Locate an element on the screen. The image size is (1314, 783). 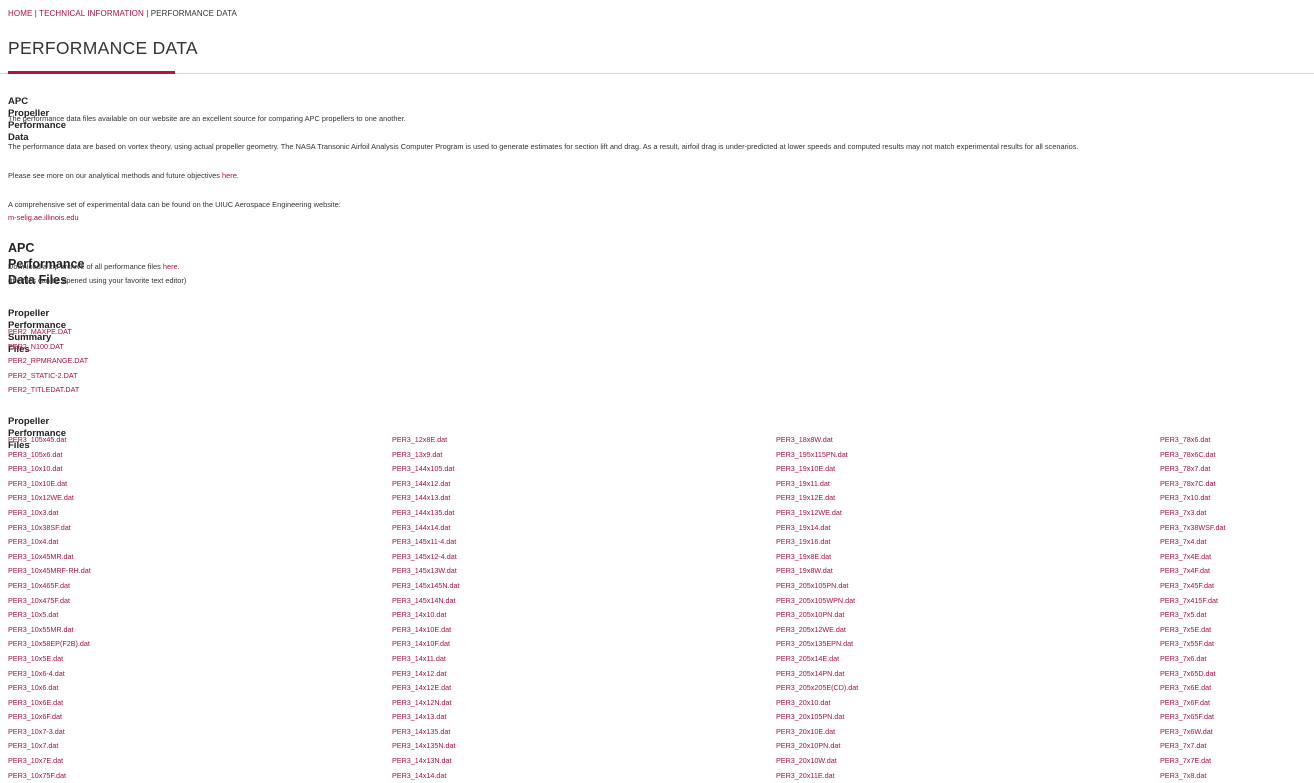
performance-file-link: PER3_19x12WE.dat is located at coordinates (809, 512).